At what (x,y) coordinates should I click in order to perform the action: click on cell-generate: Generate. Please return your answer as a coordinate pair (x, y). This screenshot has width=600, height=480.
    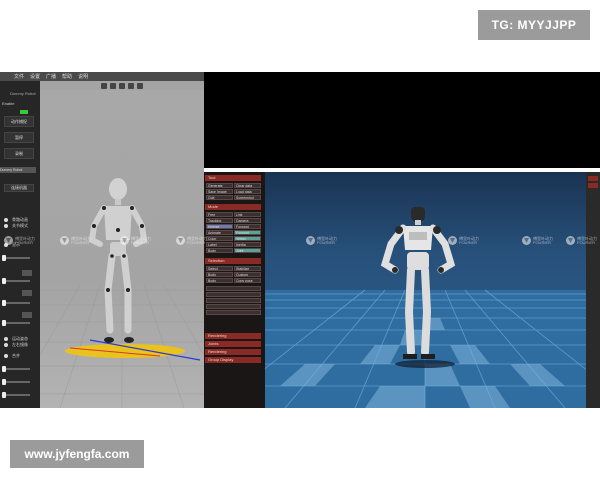
    Looking at the image, I should click on (219, 185).